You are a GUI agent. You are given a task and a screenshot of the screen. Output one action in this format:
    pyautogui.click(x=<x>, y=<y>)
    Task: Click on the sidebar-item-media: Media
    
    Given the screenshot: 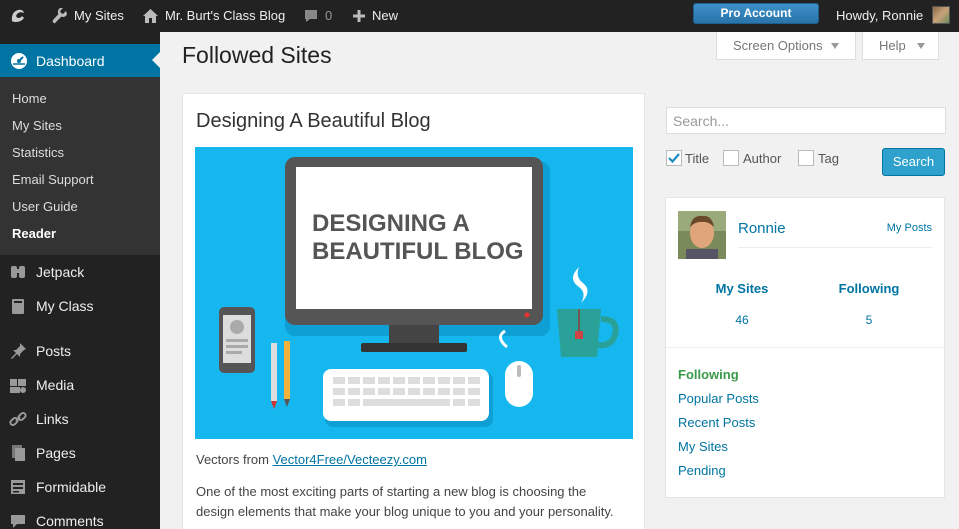 What is the action you would take?
    pyautogui.click(x=80, y=385)
    